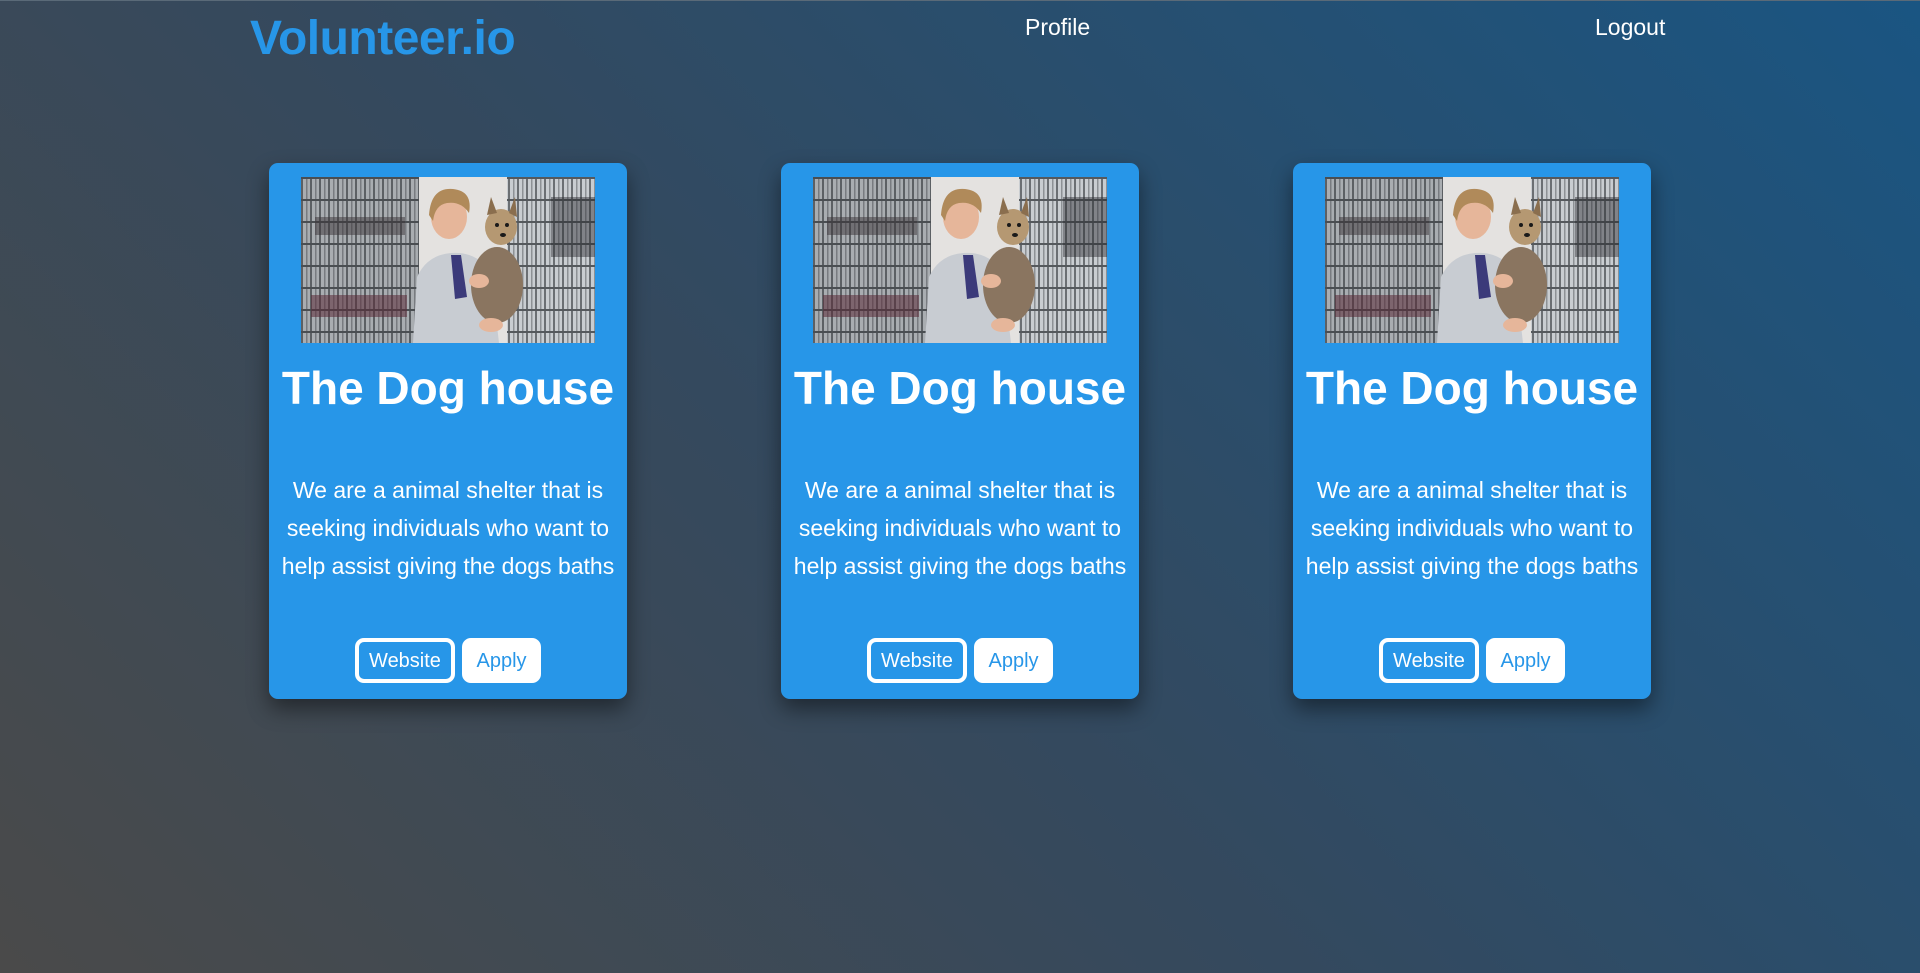 This screenshot has height=973, width=1920. What do you see at coordinates (960, 41) in the screenshot?
I see `navbar: Volunteer.io Profile Logout` at bounding box center [960, 41].